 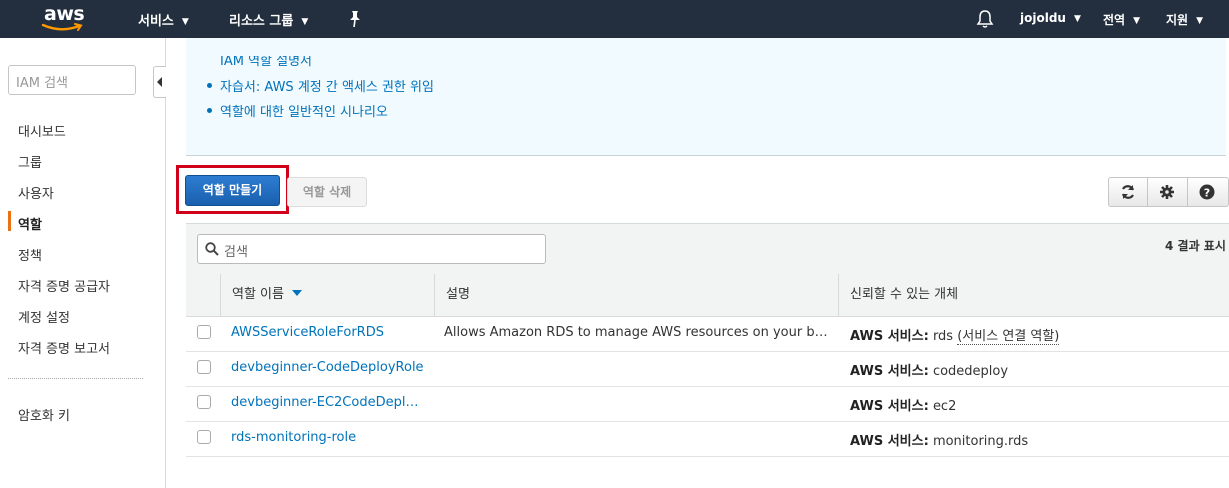 I want to click on refresh-icon, so click(x=1128, y=192).